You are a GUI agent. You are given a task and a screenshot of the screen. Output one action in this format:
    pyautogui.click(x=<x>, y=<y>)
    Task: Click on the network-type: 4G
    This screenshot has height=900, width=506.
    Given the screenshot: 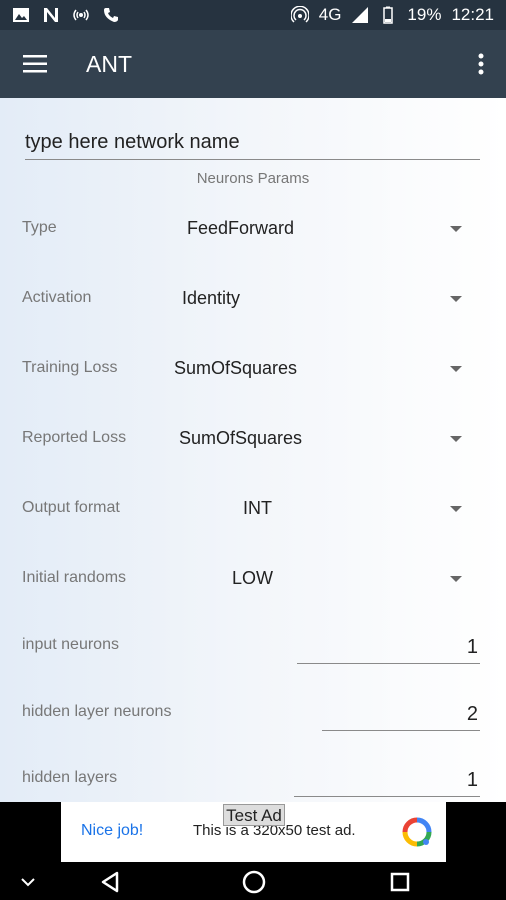 What is the action you would take?
    pyautogui.click(x=330, y=14)
    